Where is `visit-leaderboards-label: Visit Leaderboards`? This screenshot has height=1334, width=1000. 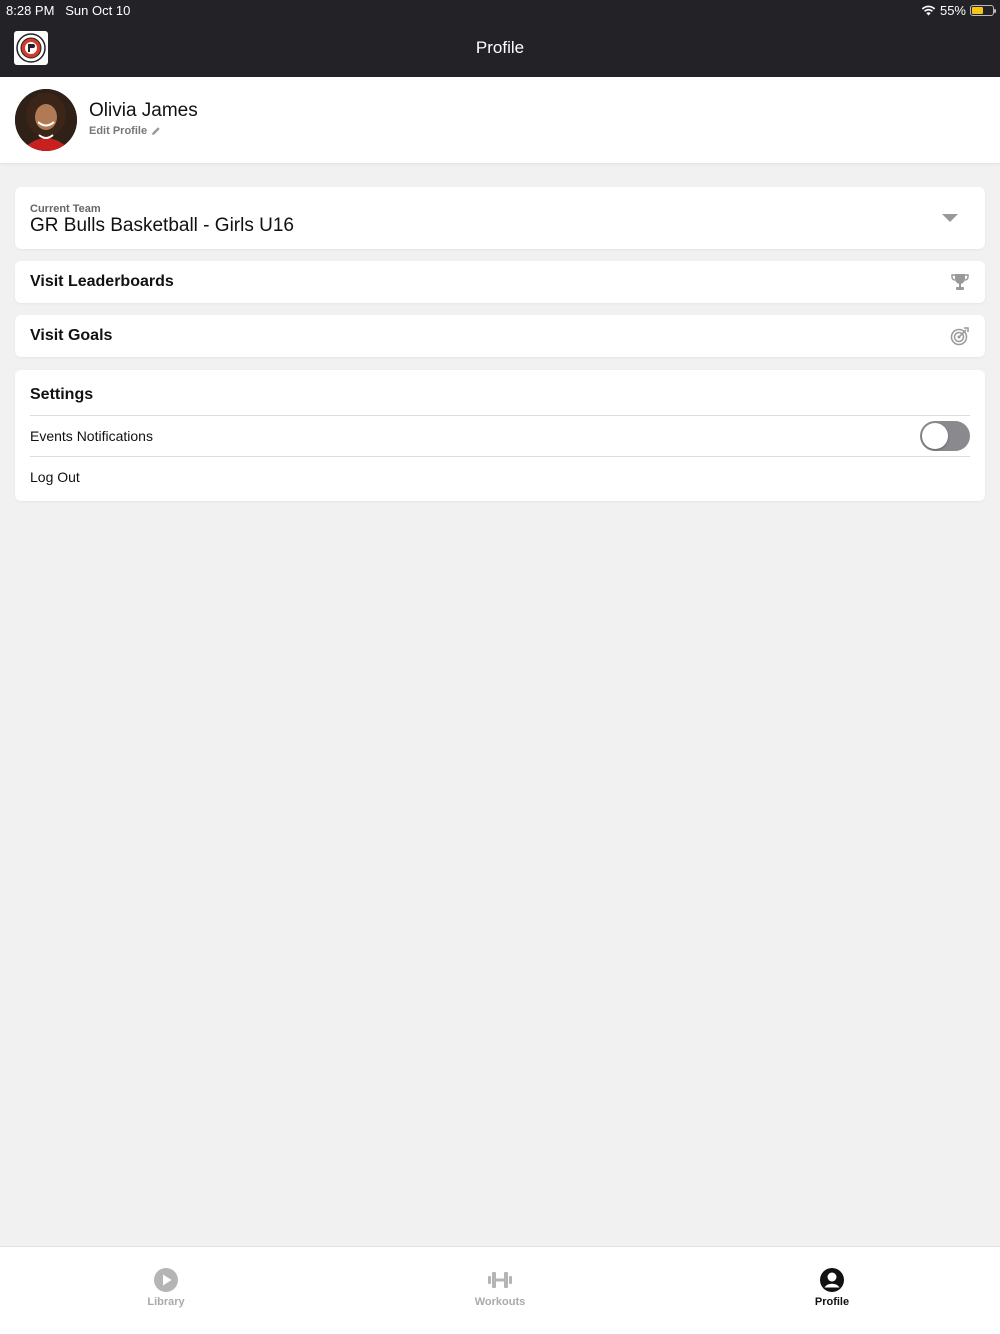 visit-leaderboards-label: Visit Leaderboards is located at coordinates (102, 281).